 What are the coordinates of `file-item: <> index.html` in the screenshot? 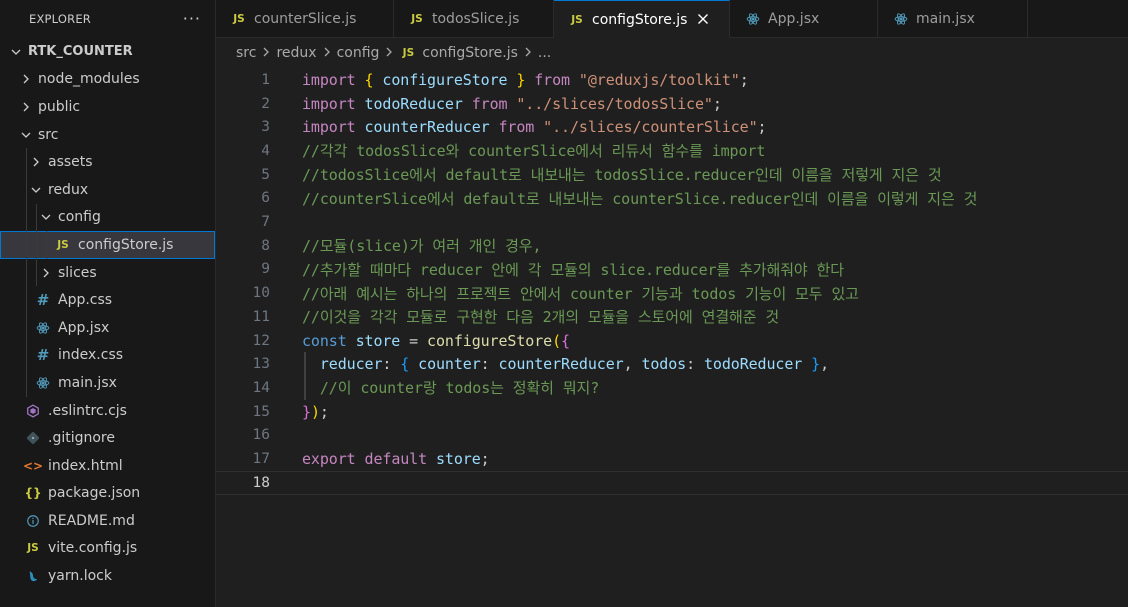 It's located at (107, 466).